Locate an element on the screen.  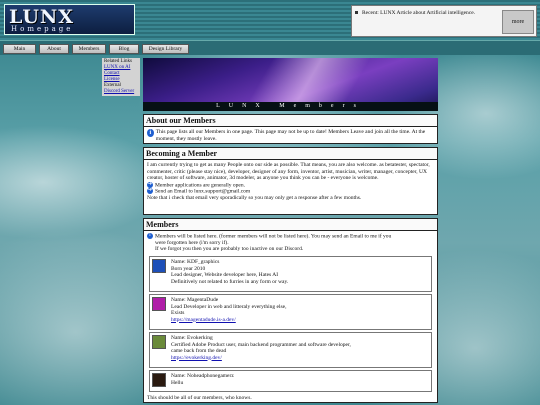
member-card: Name: Noheadphonegamerz Hellu is located at coordinates (290, 381).